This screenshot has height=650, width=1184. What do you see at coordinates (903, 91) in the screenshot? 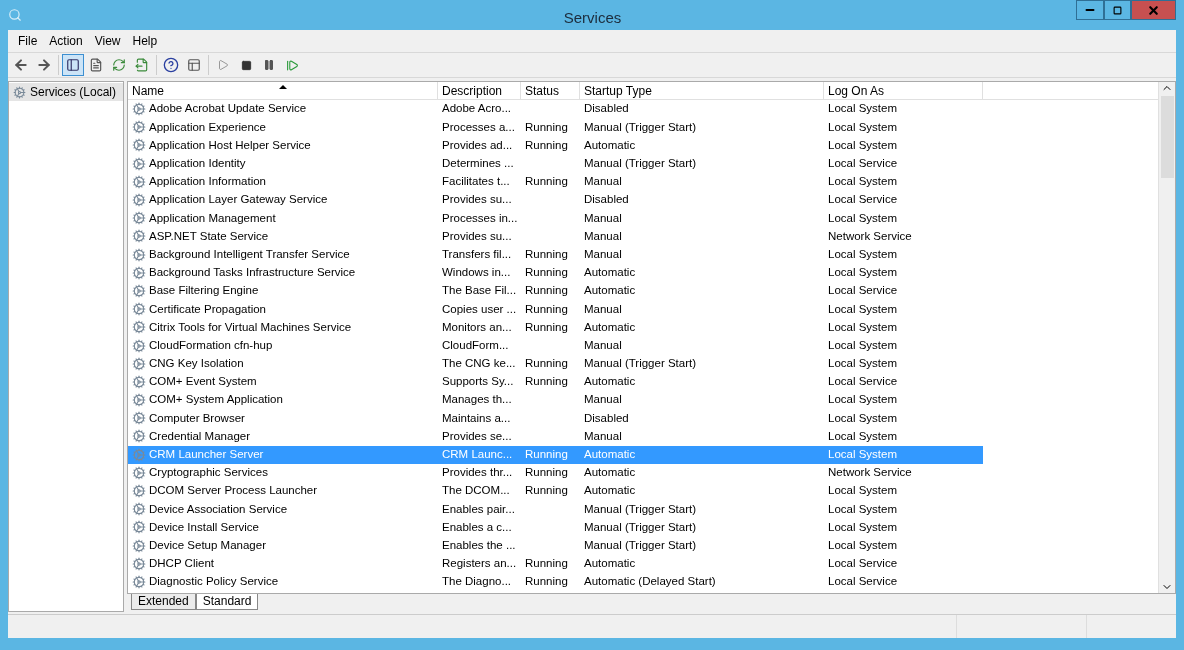
I see `column-header: Log On As` at bounding box center [903, 91].